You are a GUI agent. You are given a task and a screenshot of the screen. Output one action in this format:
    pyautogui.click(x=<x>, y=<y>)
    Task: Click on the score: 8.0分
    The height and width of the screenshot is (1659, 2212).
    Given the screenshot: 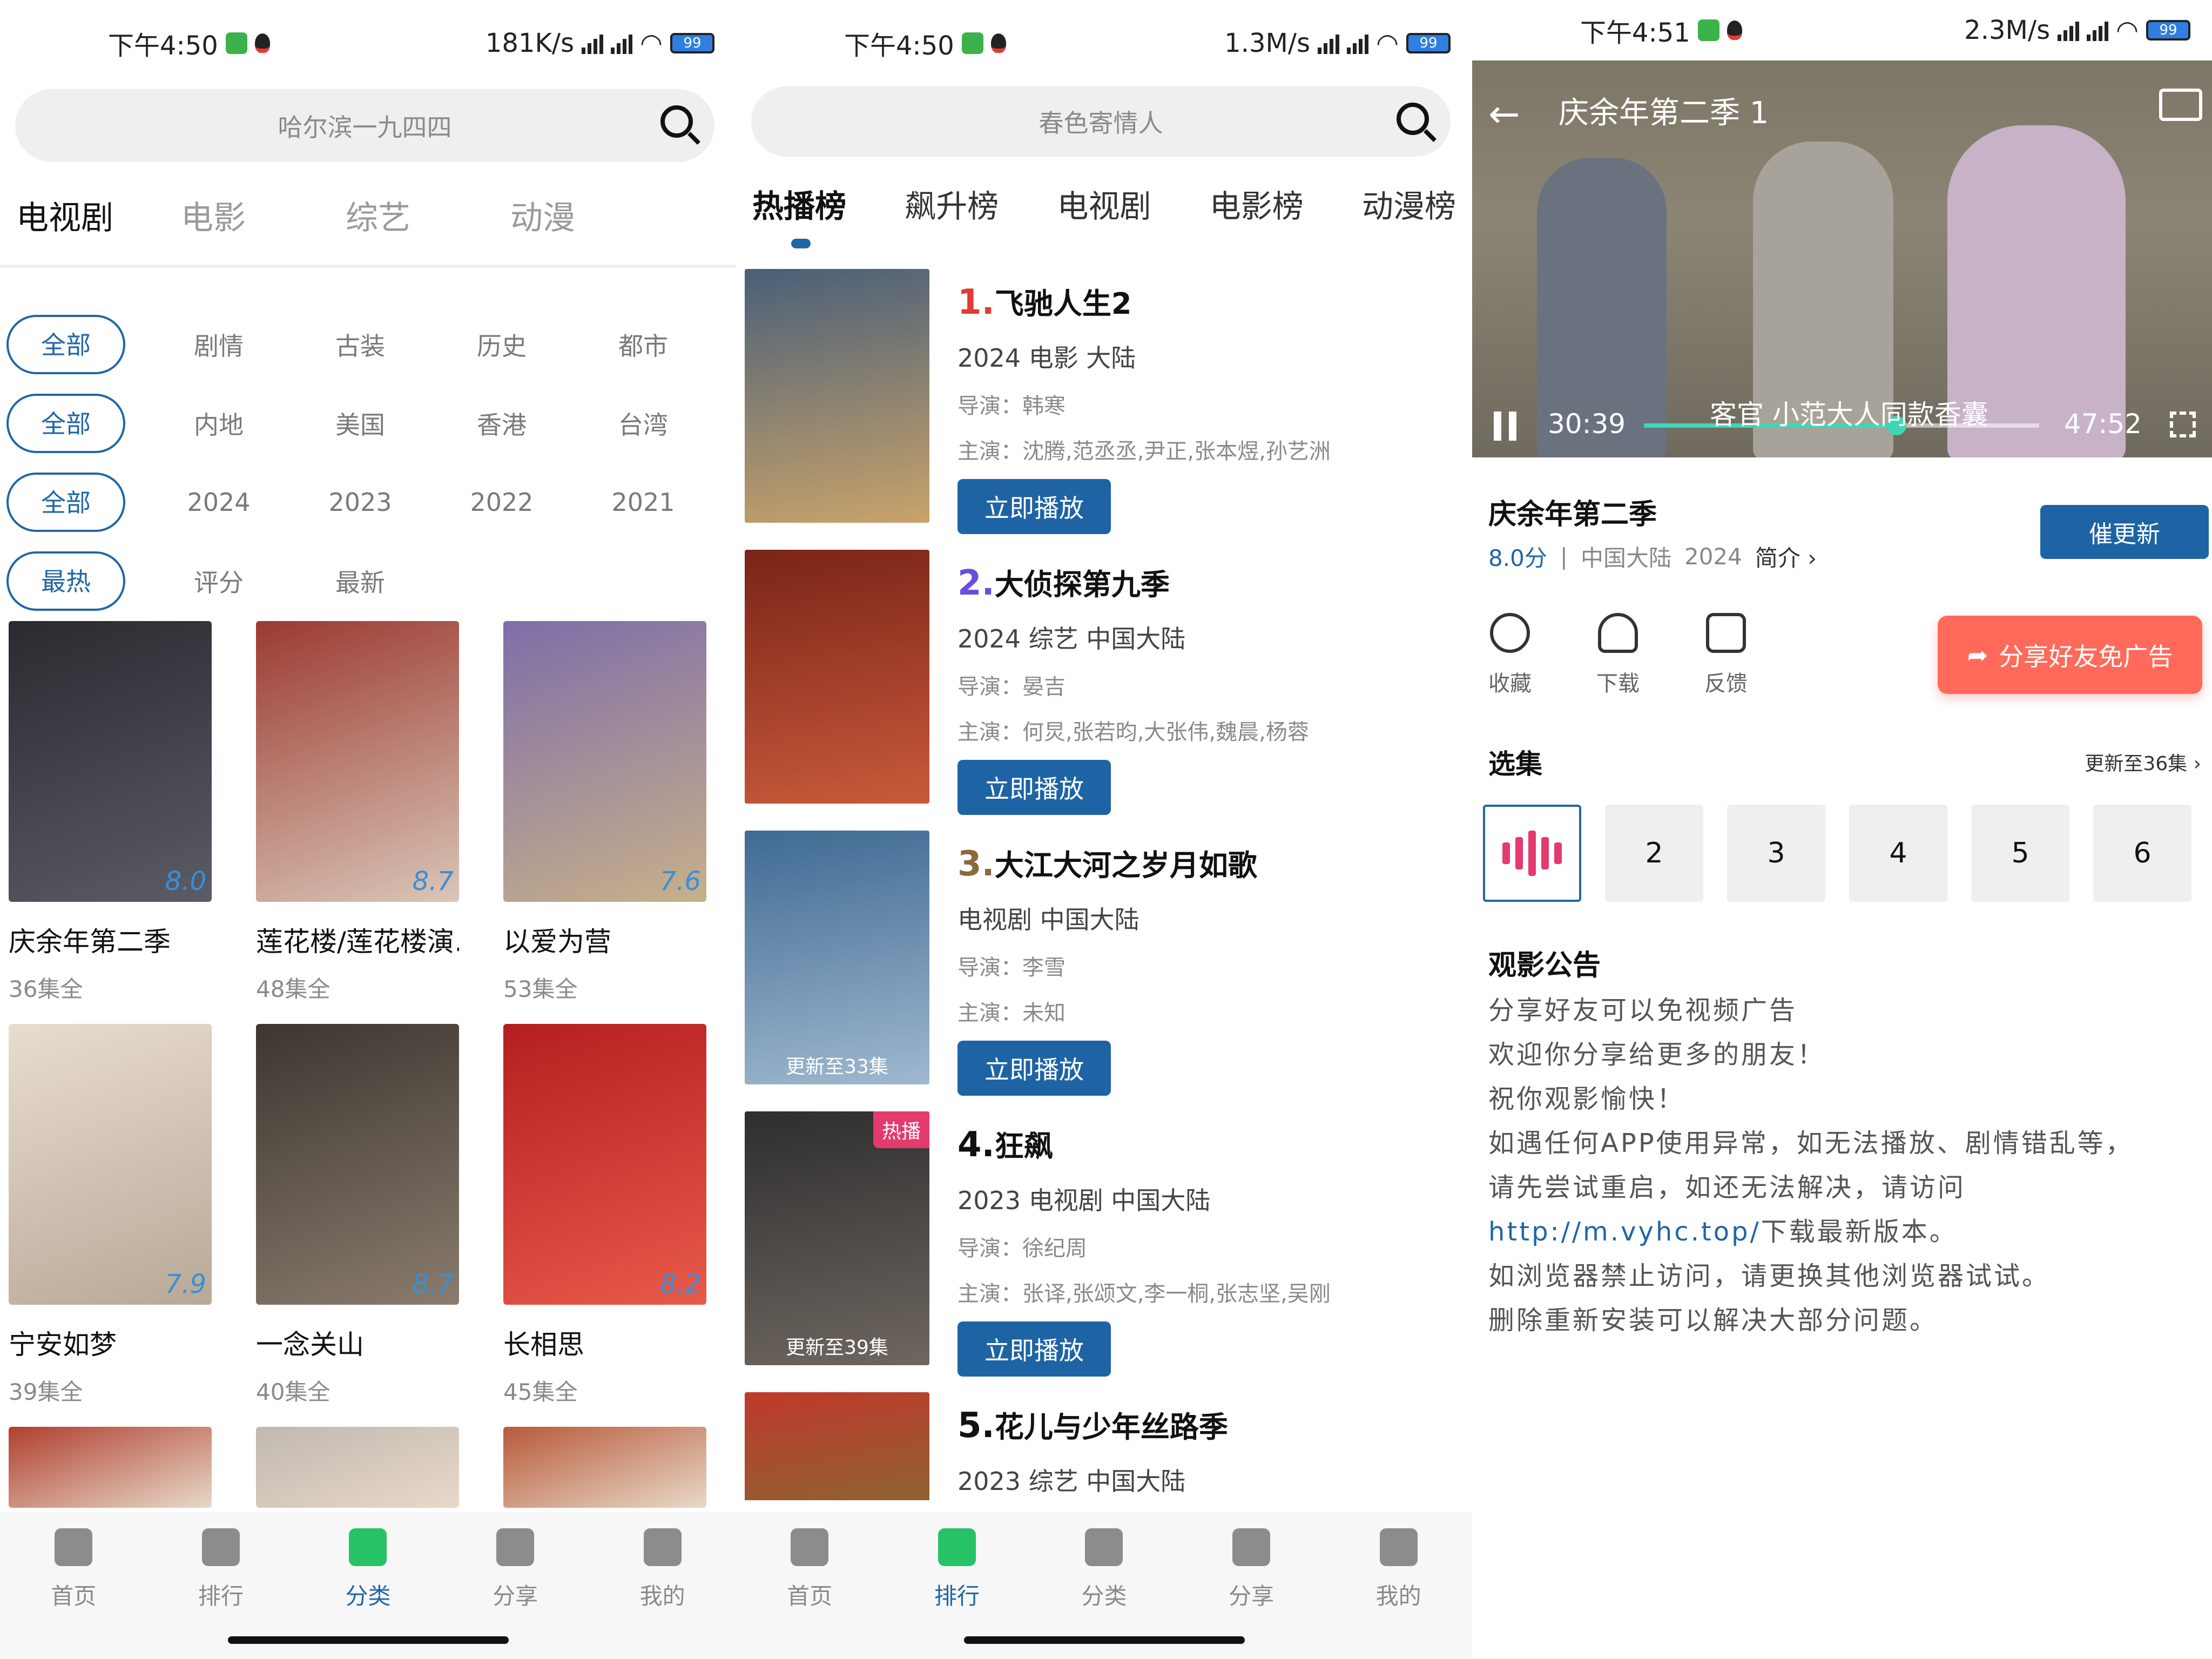 What is the action you would take?
    pyautogui.click(x=1517, y=558)
    